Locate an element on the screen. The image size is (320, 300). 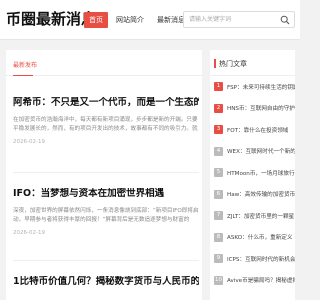
rank-badge: 4 is located at coordinates (218, 151).